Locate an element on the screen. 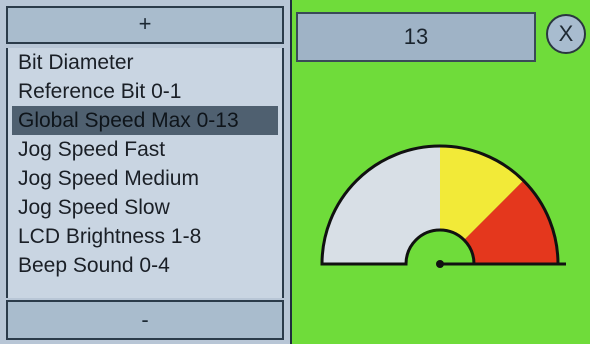 This screenshot has width=590, height=344. minus-icon: - is located at coordinates (145, 319).